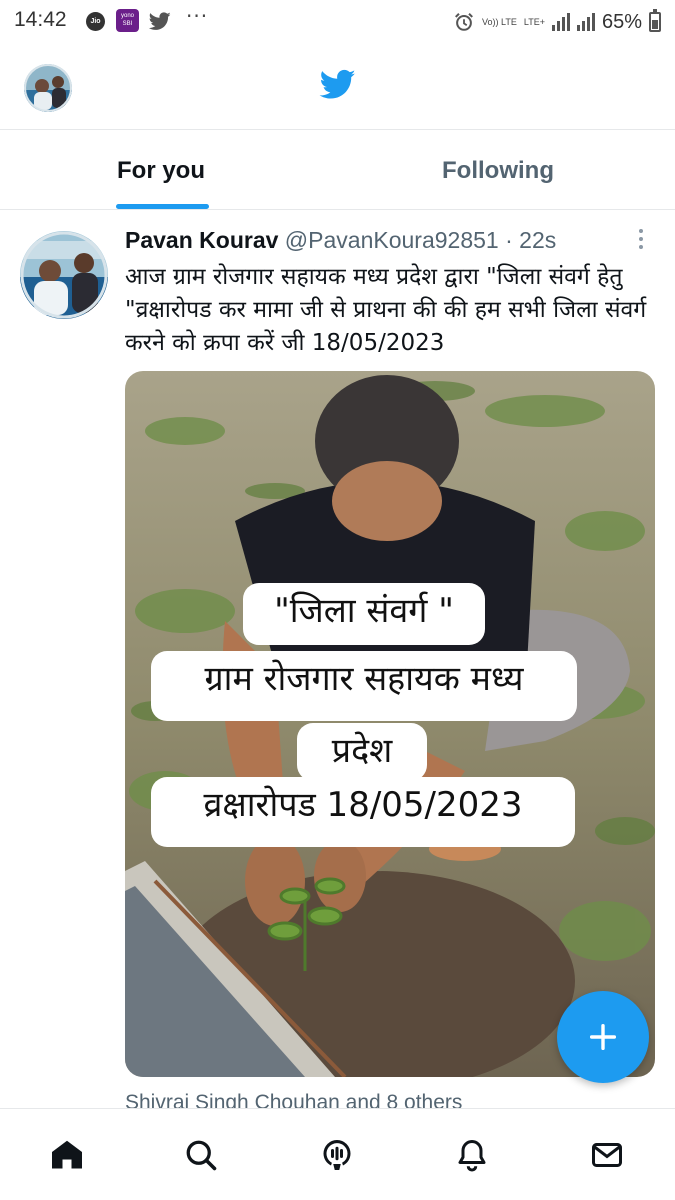 The image size is (675, 1200). Describe the element at coordinates (337, 22) in the screenshot. I see `status-bar: 14:42 Jio yono SBI ··· Vo)) LTE LTE+ 65%` at that location.